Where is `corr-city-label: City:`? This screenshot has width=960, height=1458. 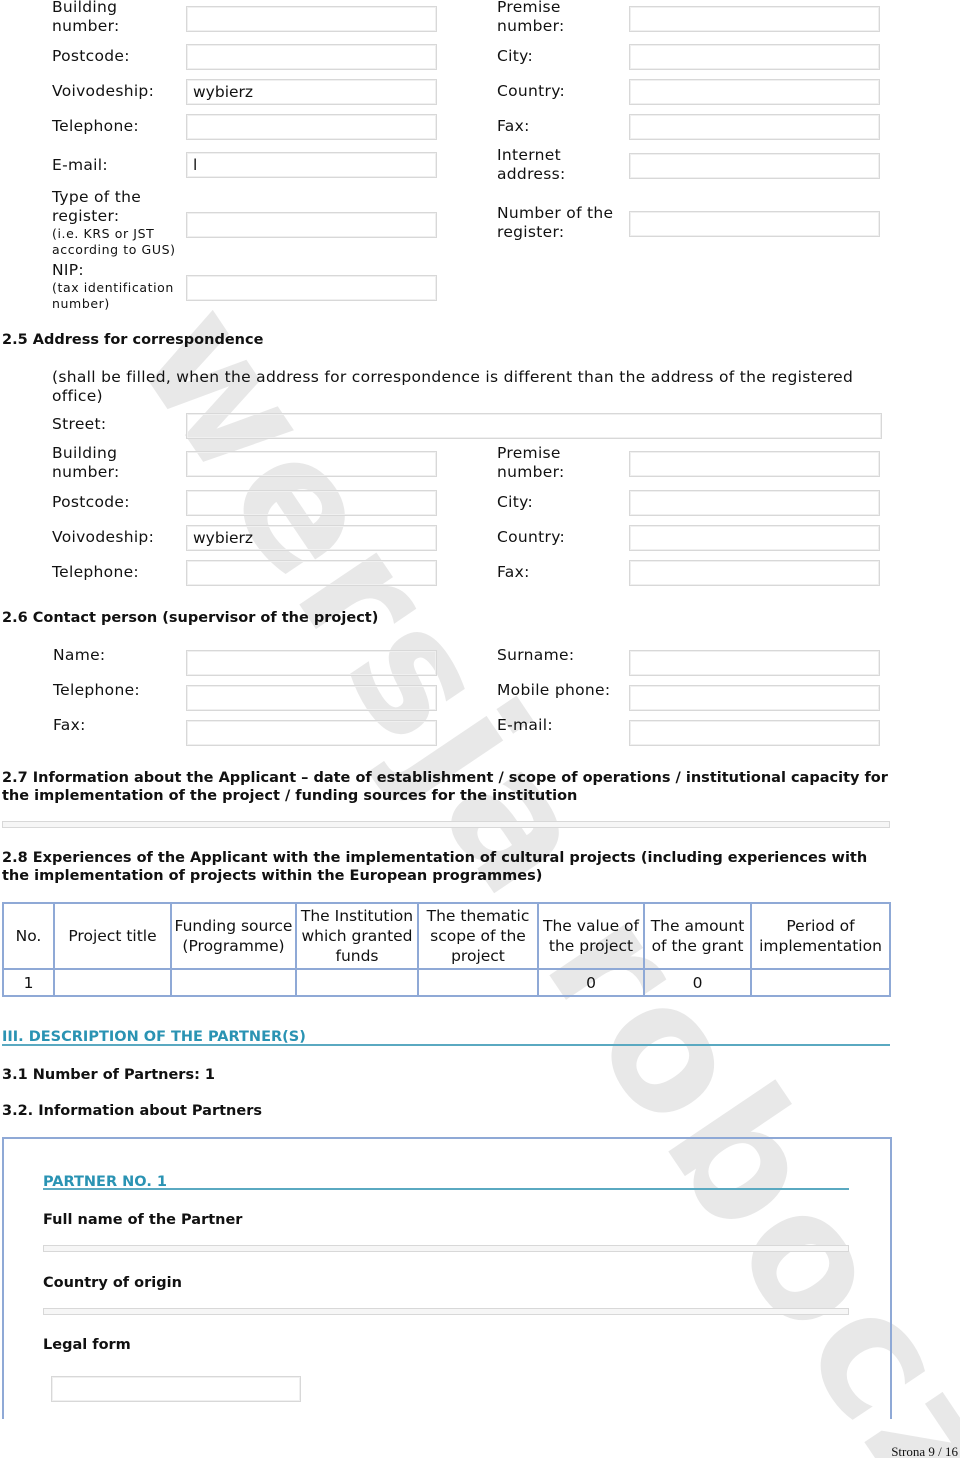
corr-city-label: City: is located at coordinates (515, 502).